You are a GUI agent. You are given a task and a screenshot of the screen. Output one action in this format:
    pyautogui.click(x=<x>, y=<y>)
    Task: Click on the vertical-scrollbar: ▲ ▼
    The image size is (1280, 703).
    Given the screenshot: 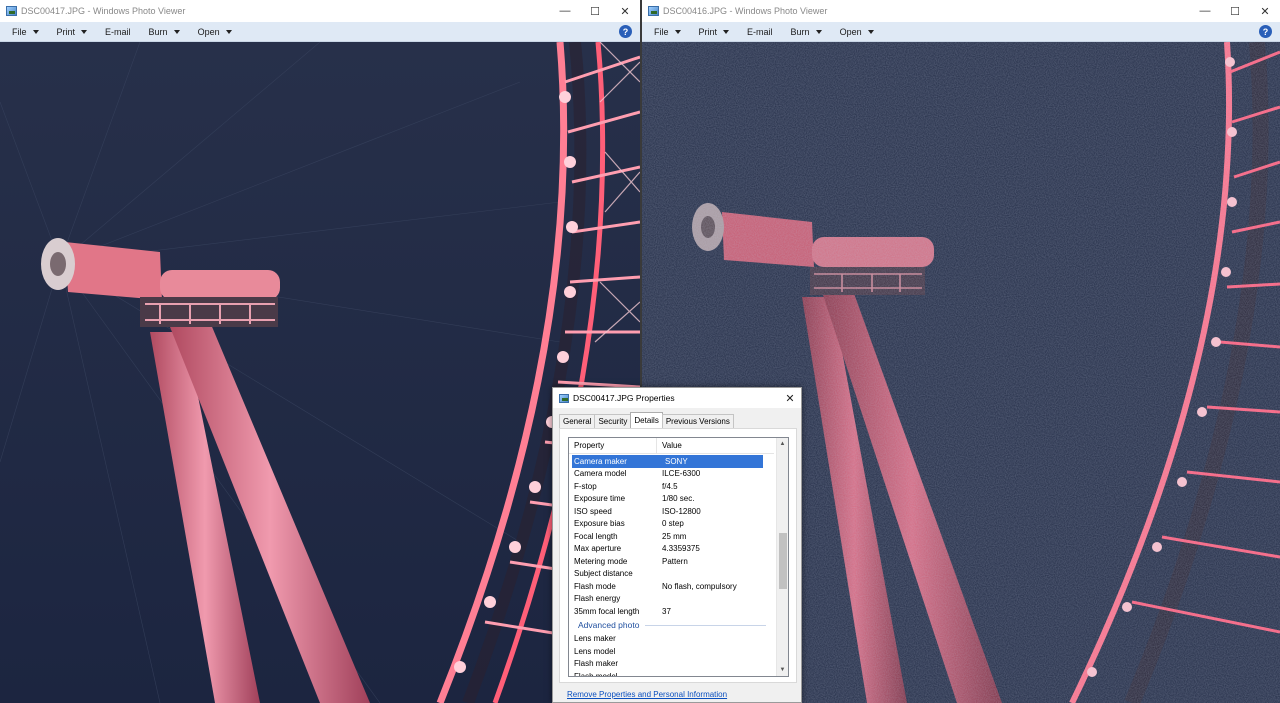 What is the action you would take?
    pyautogui.click(x=782, y=557)
    